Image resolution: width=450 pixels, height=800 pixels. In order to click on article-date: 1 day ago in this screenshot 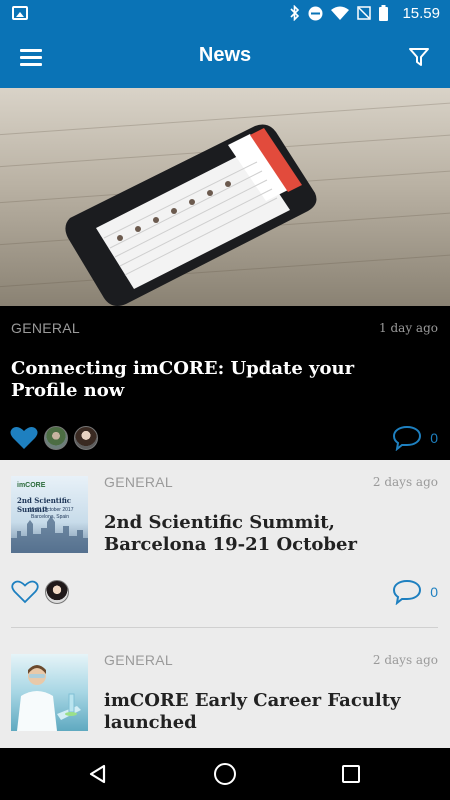, I will do `click(408, 328)`.